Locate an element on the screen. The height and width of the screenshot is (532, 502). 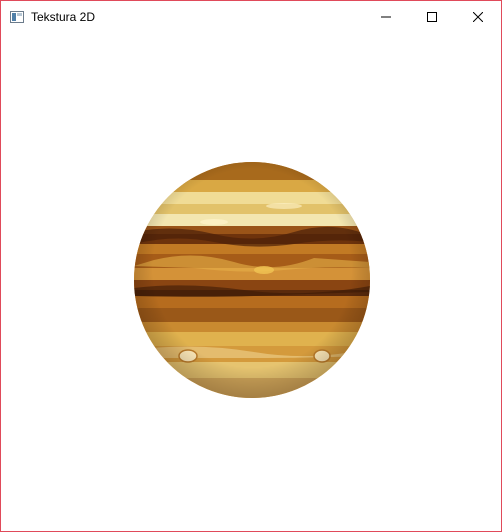
window-title: Tekstura 2D is located at coordinates (63, 17).